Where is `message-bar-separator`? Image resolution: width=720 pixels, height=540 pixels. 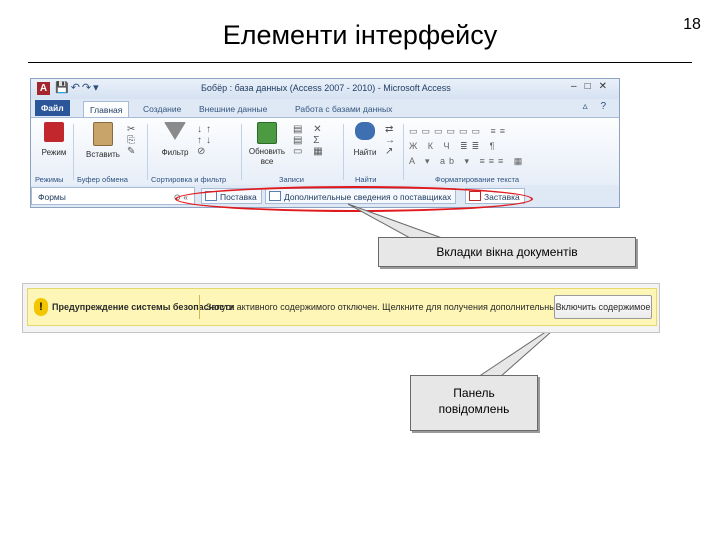 message-bar-separator is located at coordinates (199, 307).